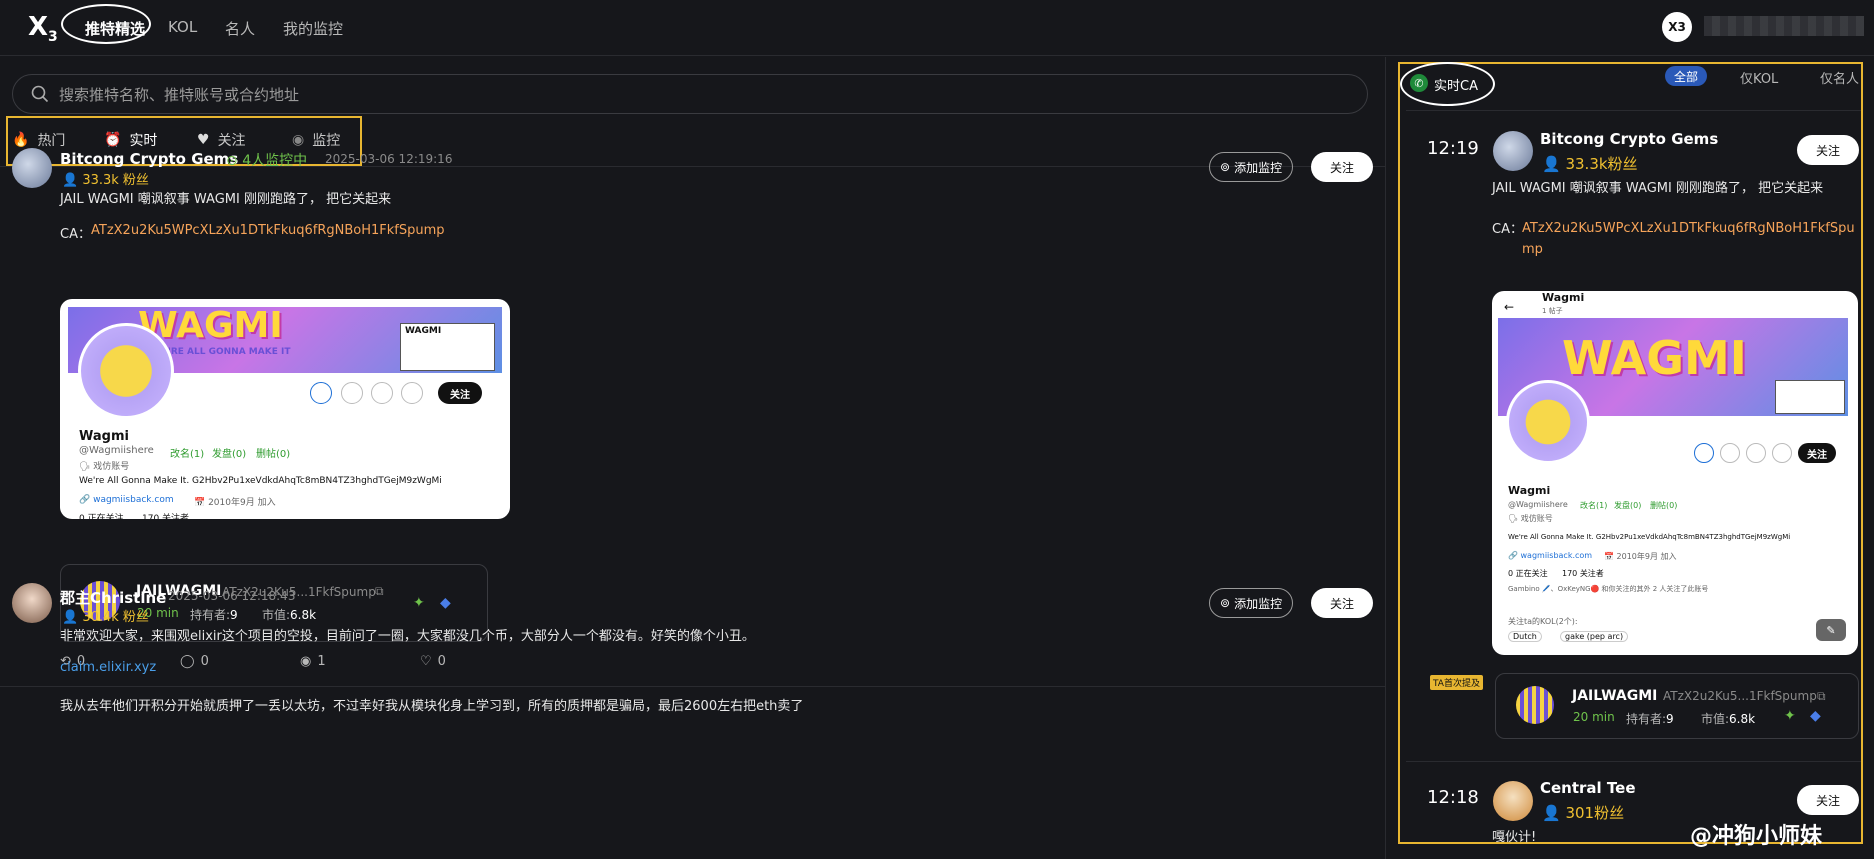  Describe the element at coordinates (1839, 77) in the screenshot. I see `tab-celebrity-only: 仅名人` at that location.